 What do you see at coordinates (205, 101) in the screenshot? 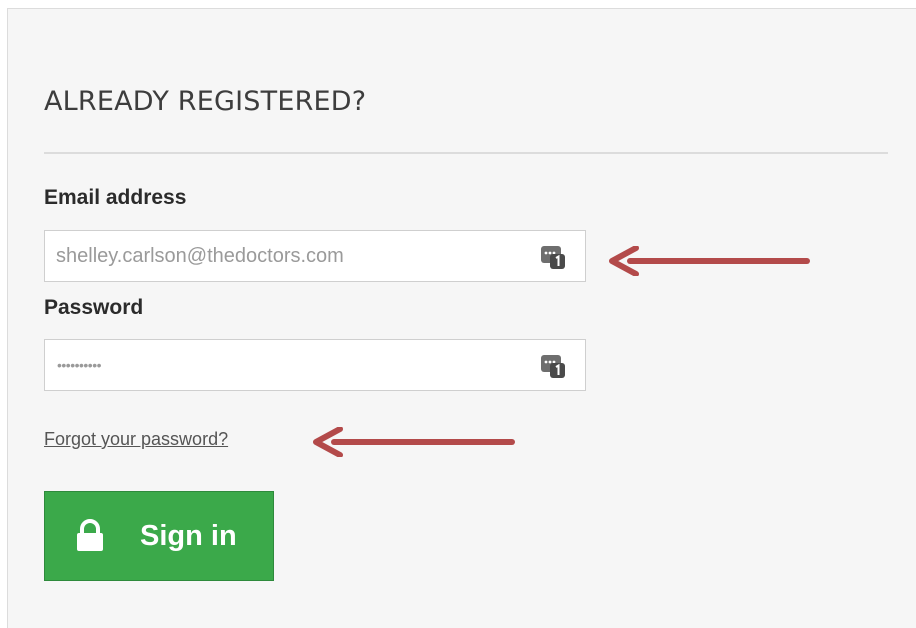
I see `page-title: ALREADY REGISTERED?` at bounding box center [205, 101].